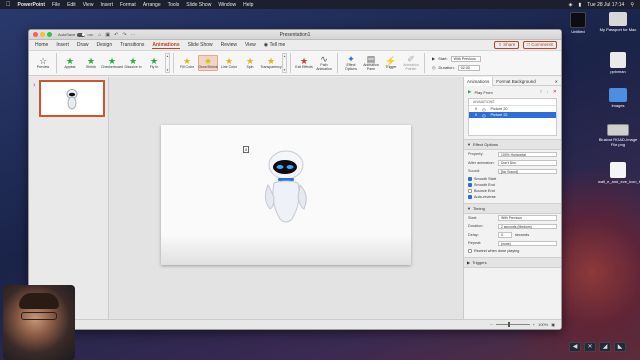 This screenshot has width=640, height=360. Describe the element at coordinates (512, 208) in the screenshot. I see `timing-section: ▼ Timing` at that location.